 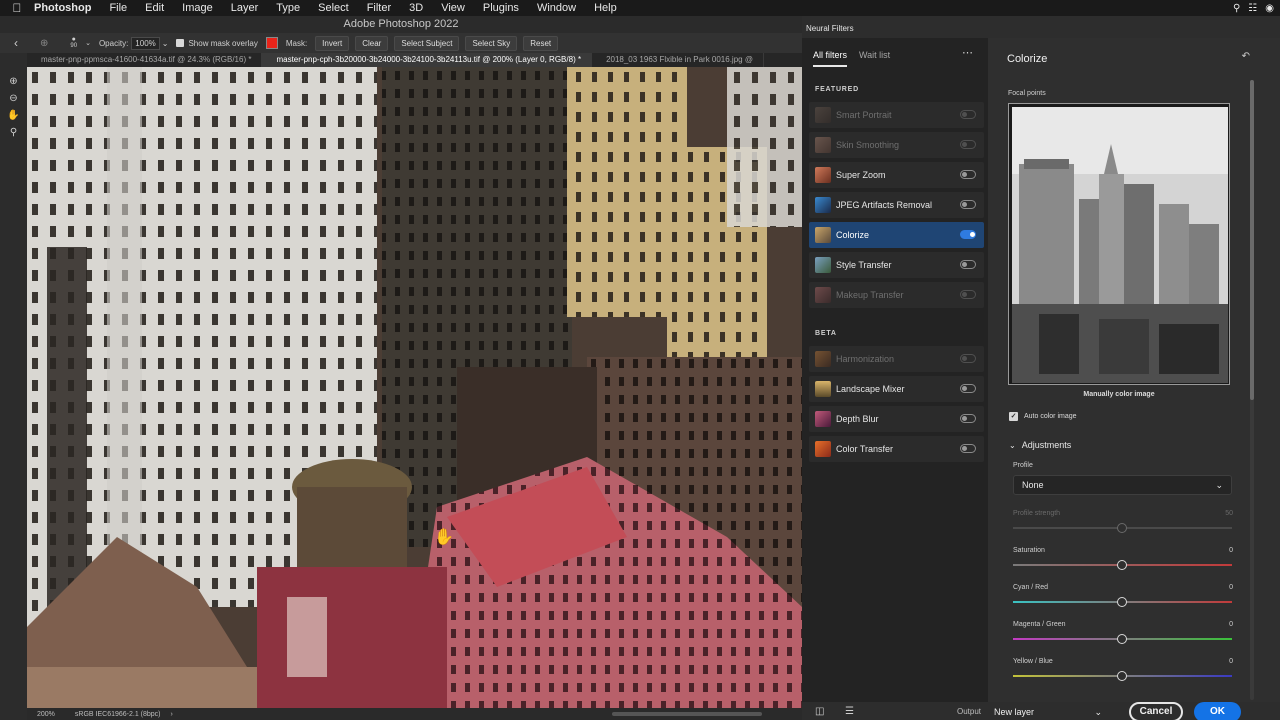 I want to click on spotlight-search-icon: ⚲, so click(x=1236, y=8).